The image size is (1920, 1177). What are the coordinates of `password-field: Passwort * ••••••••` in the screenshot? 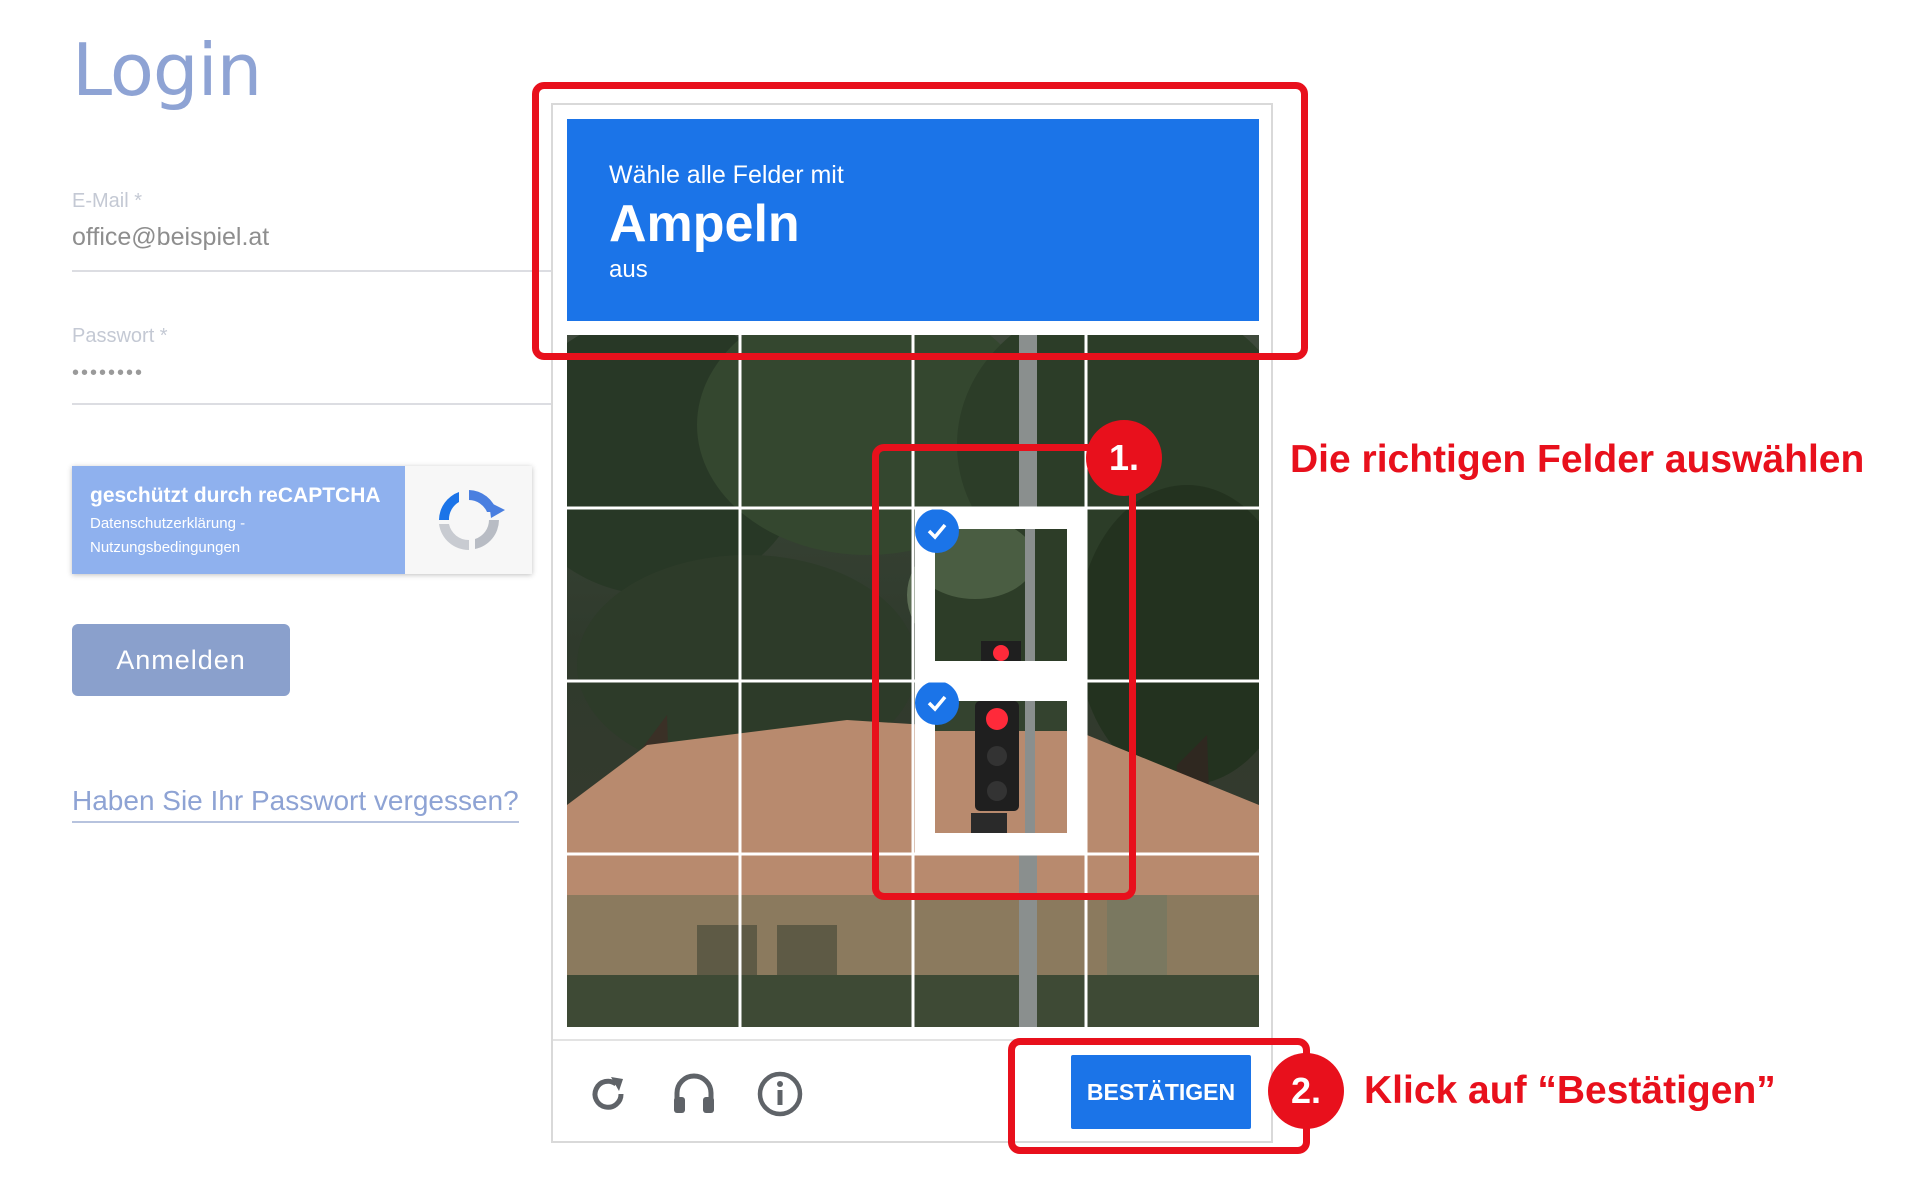 It's located at (312, 365).